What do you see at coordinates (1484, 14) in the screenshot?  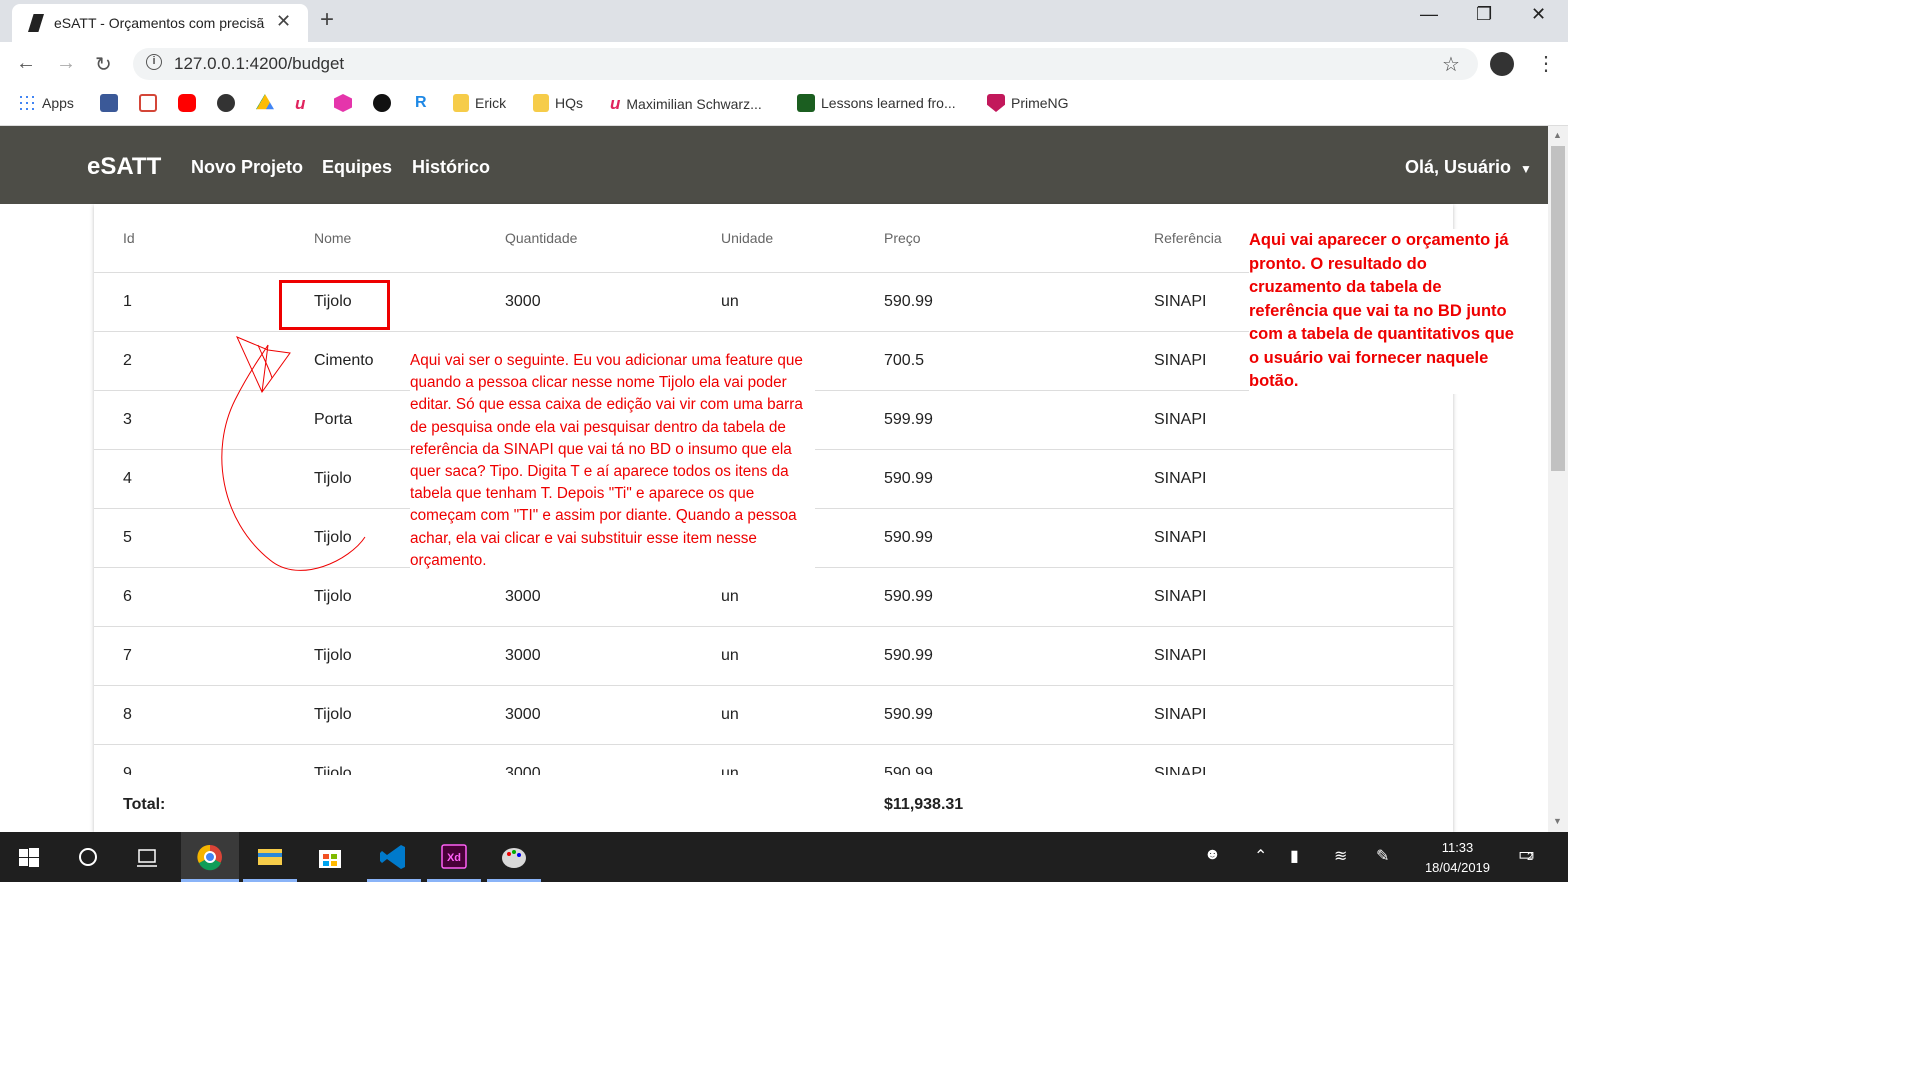 I see `restore-icon: ❐` at bounding box center [1484, 14].